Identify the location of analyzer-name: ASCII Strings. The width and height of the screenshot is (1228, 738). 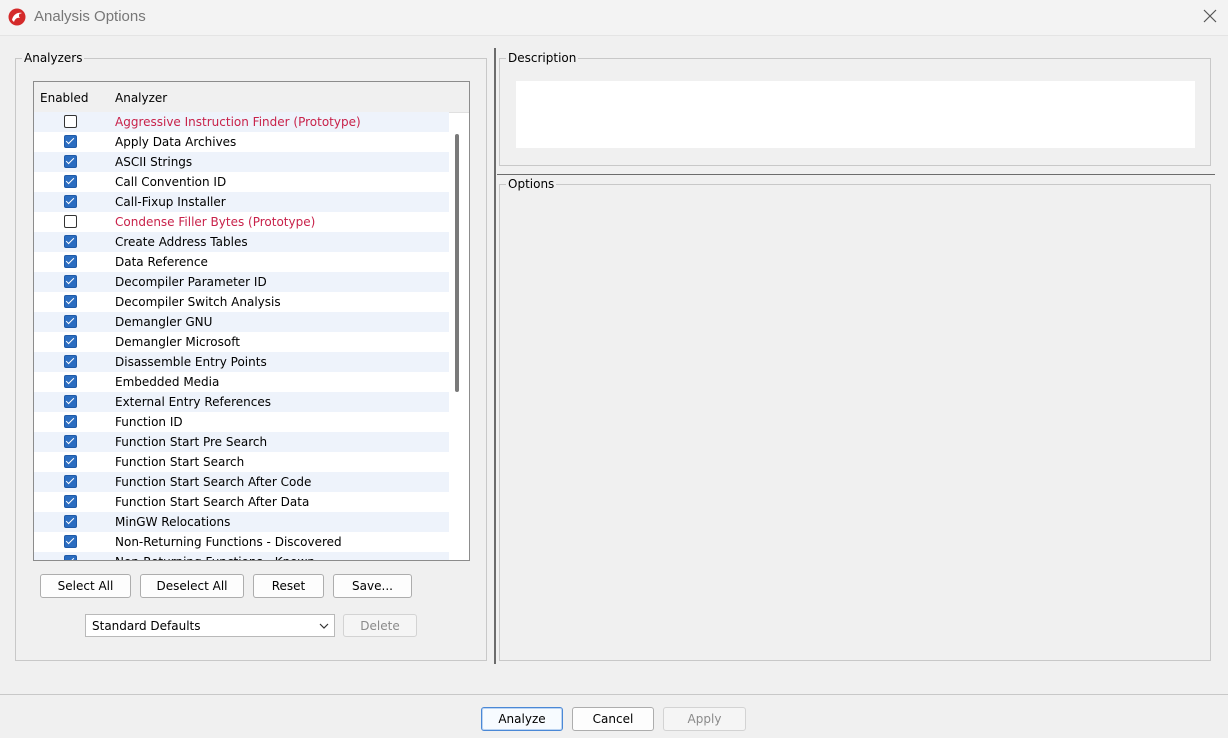
(154, 162).